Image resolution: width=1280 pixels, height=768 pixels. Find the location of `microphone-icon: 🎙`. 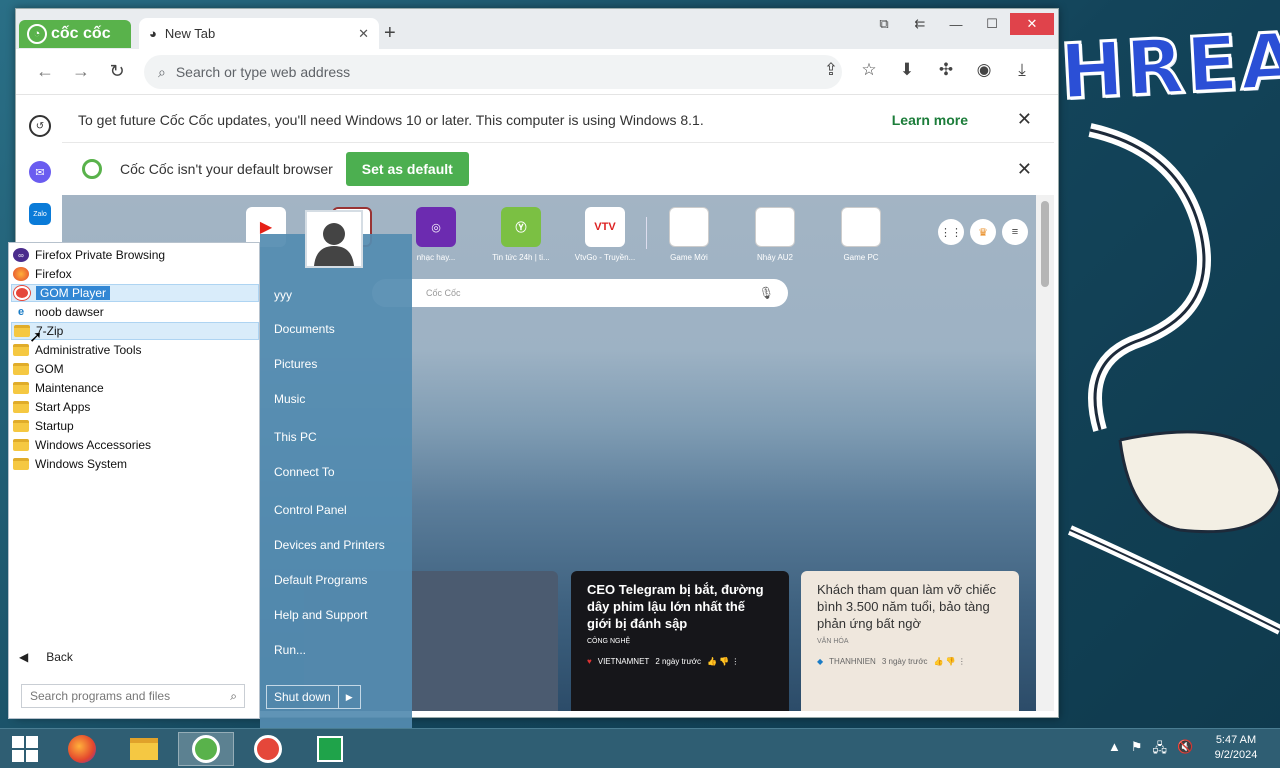

microphone-icon: 🎙 is located at coordinates (766, 293).